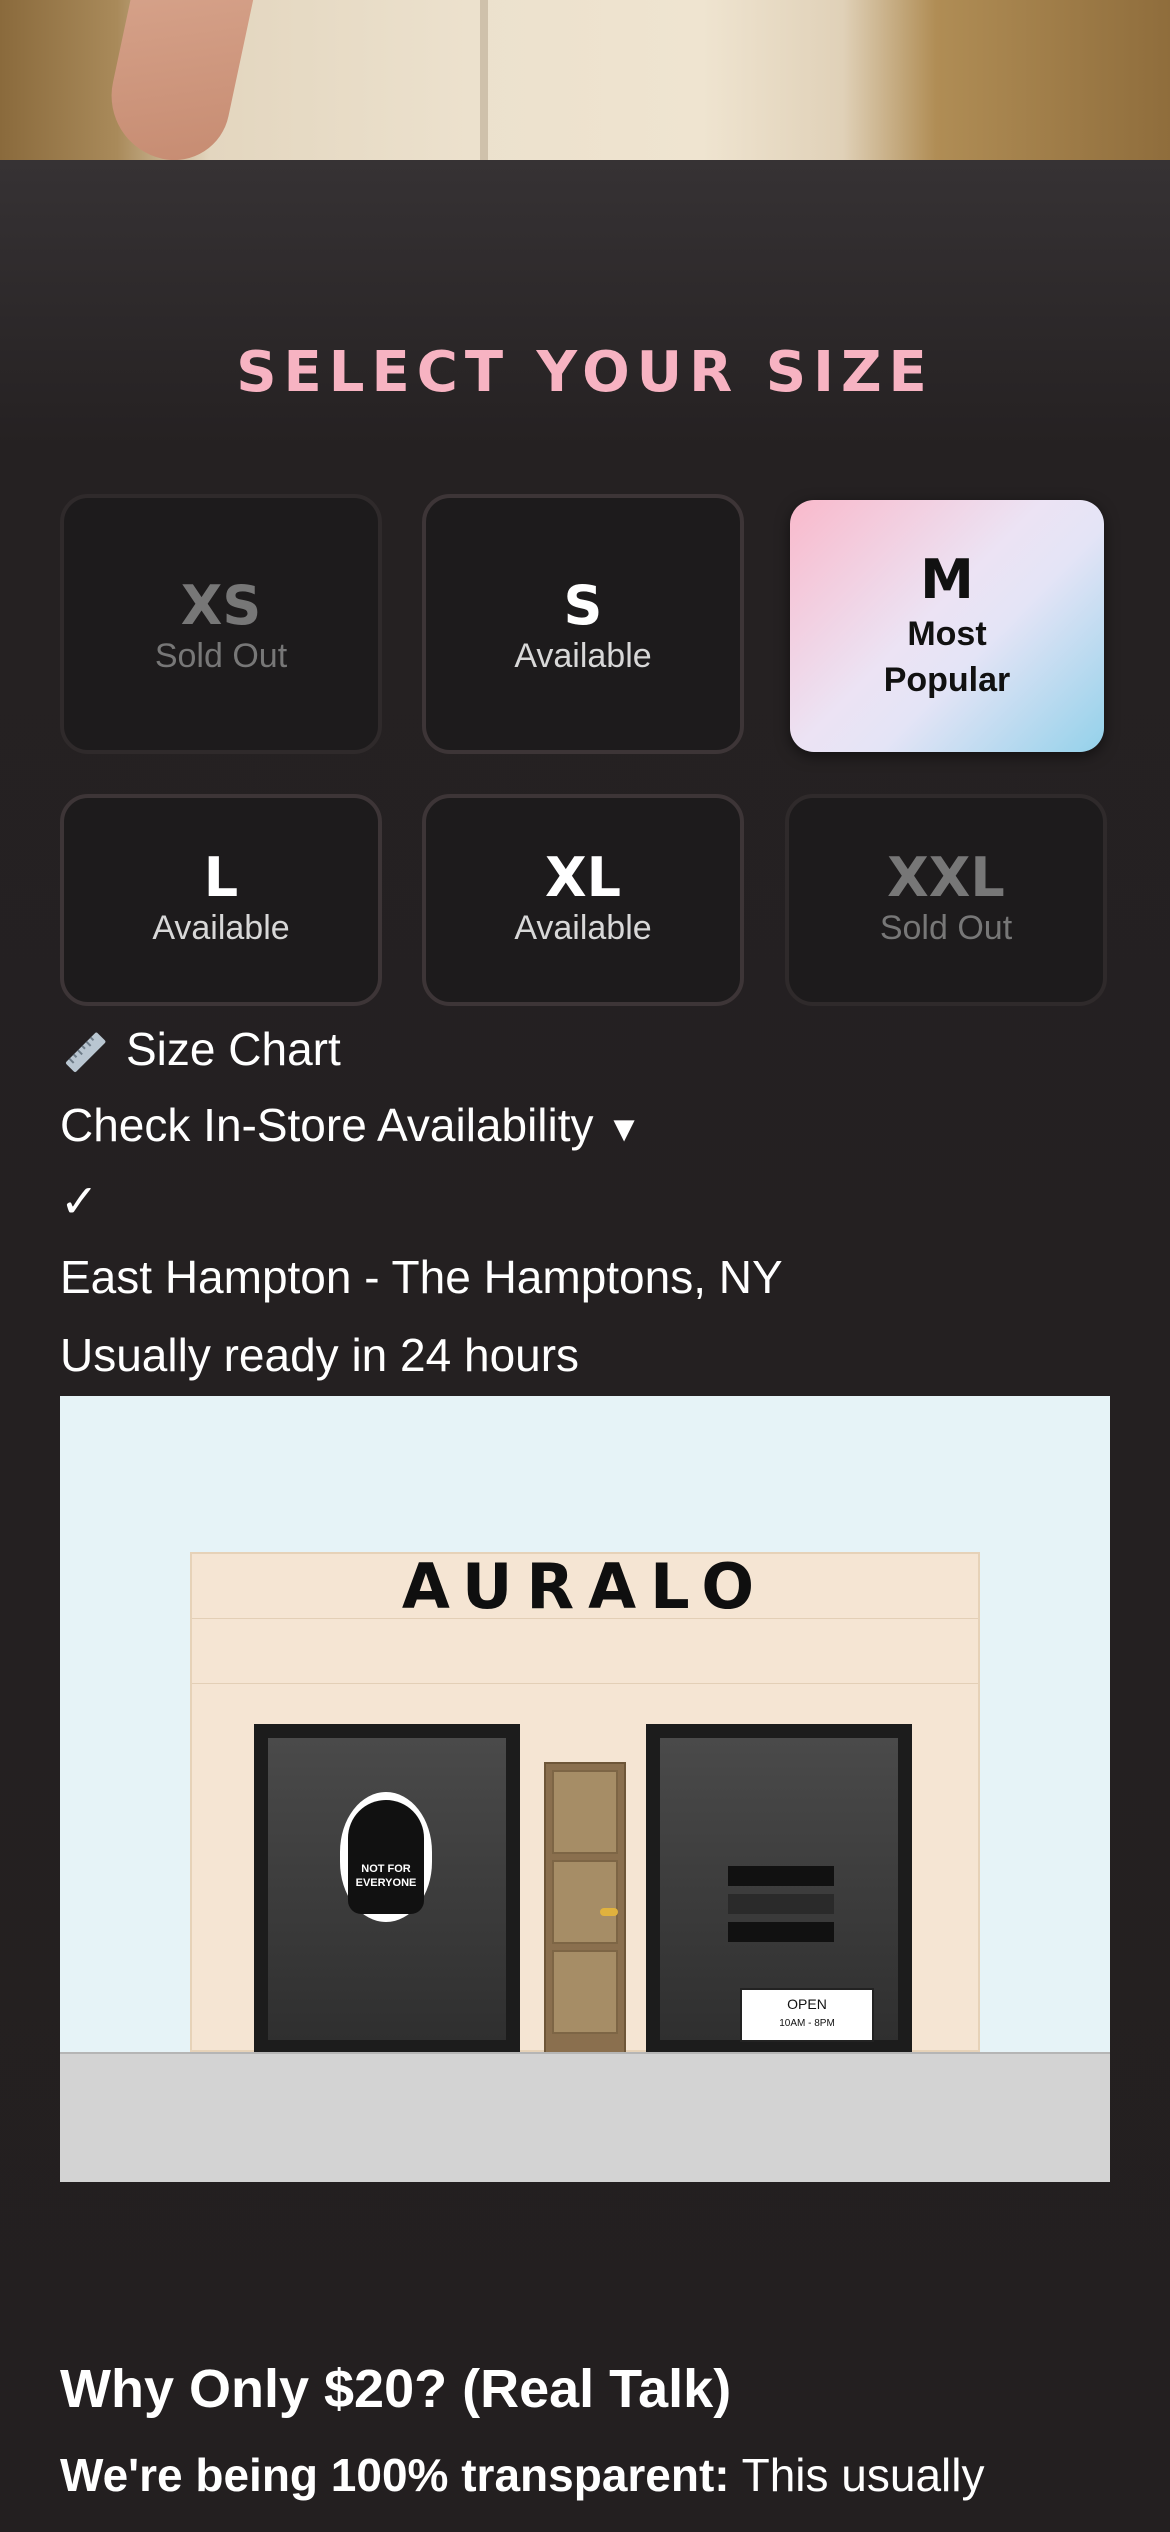  I want to click on why-price-heading: Why Only $20? (Real Talk), so click(396, 2389).